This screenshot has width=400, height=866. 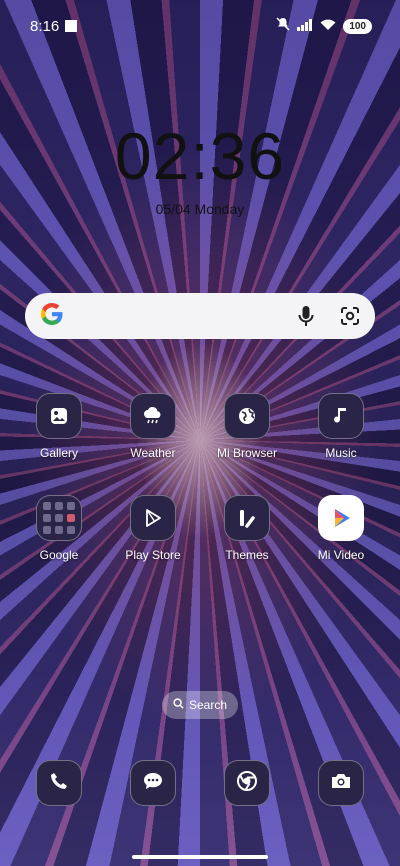 What do you see at coordinates (283, 26) in the screenshot?
I see `bell-off-icon` at bounding box center [283, 26].